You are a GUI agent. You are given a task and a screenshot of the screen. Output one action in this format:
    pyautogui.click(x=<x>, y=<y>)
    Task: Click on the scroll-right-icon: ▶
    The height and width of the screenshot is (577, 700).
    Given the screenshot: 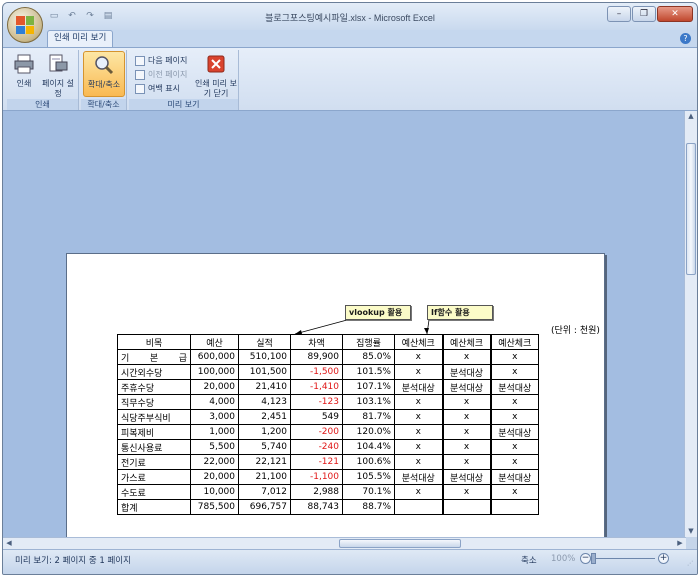 What is the action you would take?
    pyautogui.click(x=680, y=543)
    